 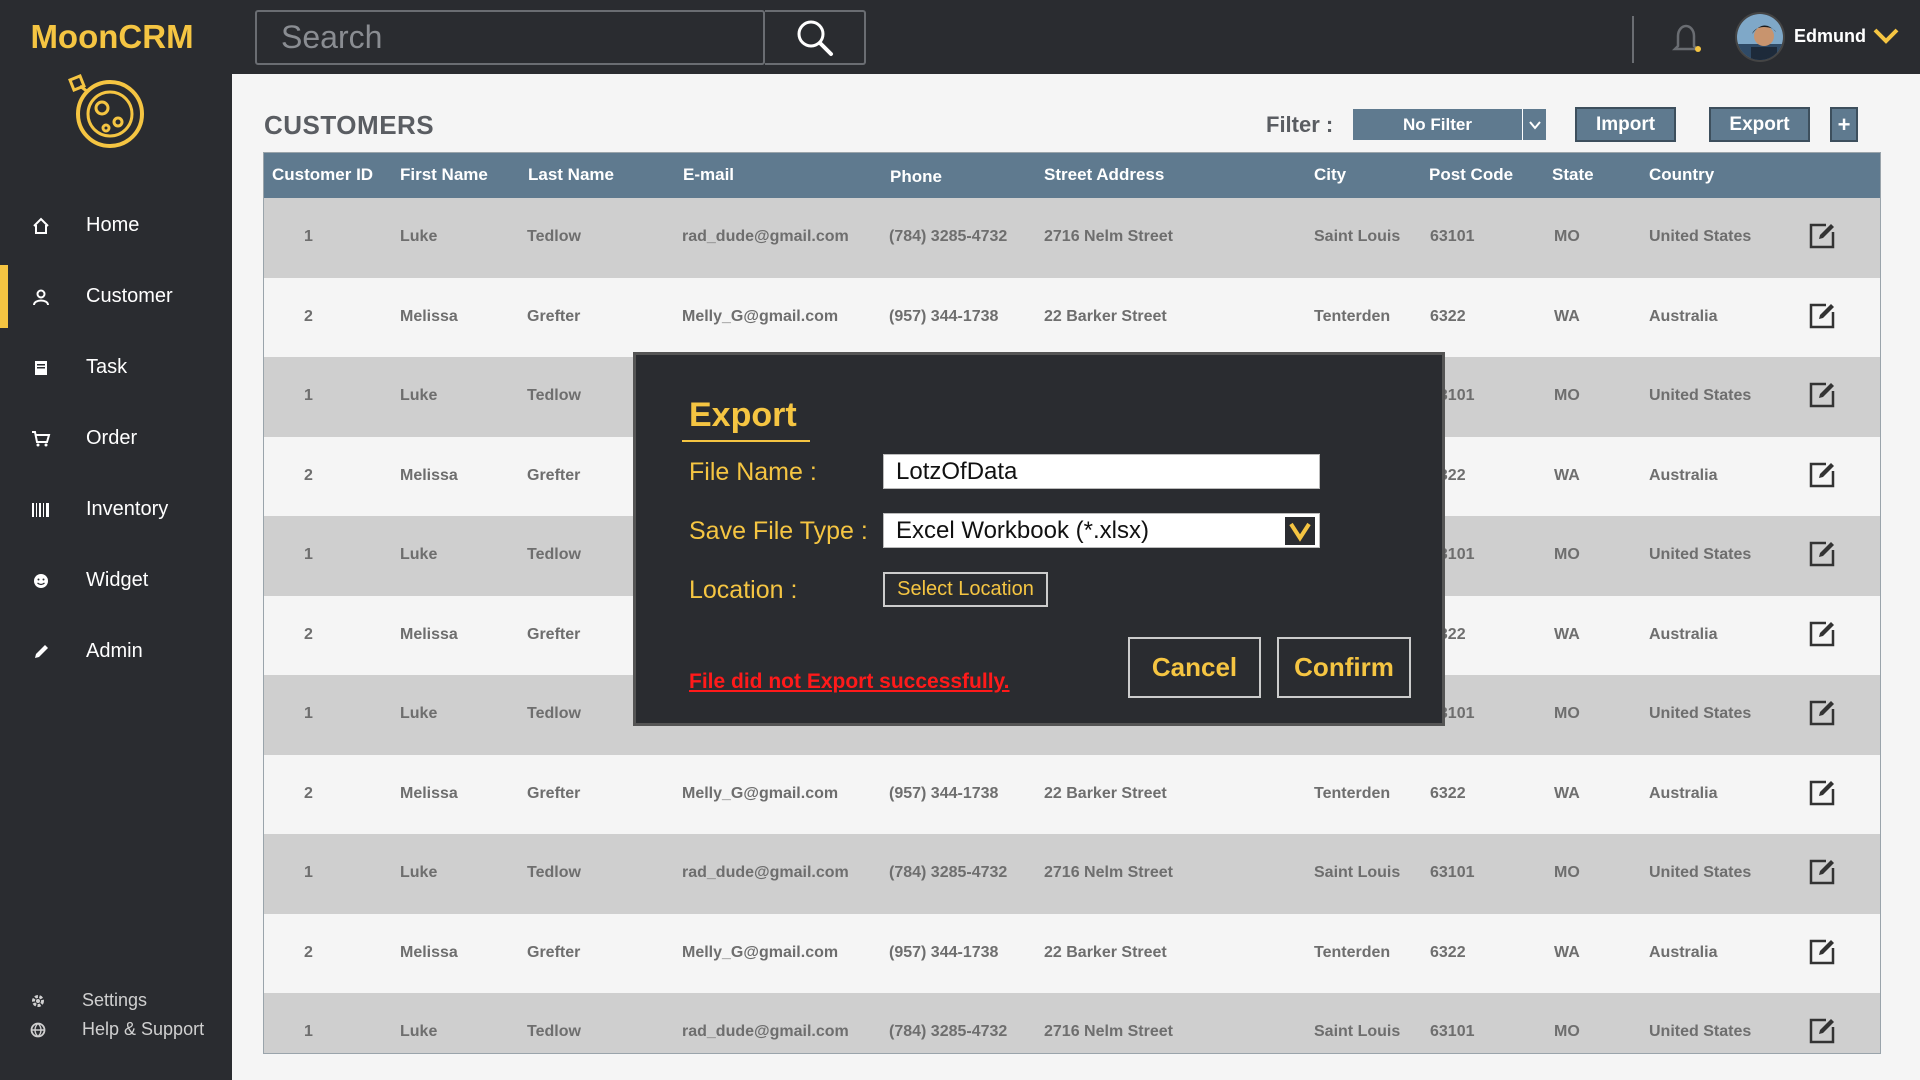 What do you see at coordinates (510, 37) in the screenshot?
I see `search-input` at bounding box center [510, 37].